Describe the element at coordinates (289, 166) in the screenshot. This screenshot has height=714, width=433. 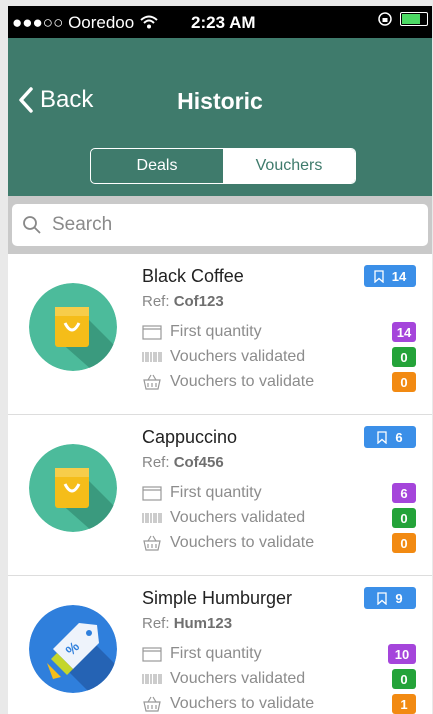
I see `tab-vouchers: Vouchers` at that location.